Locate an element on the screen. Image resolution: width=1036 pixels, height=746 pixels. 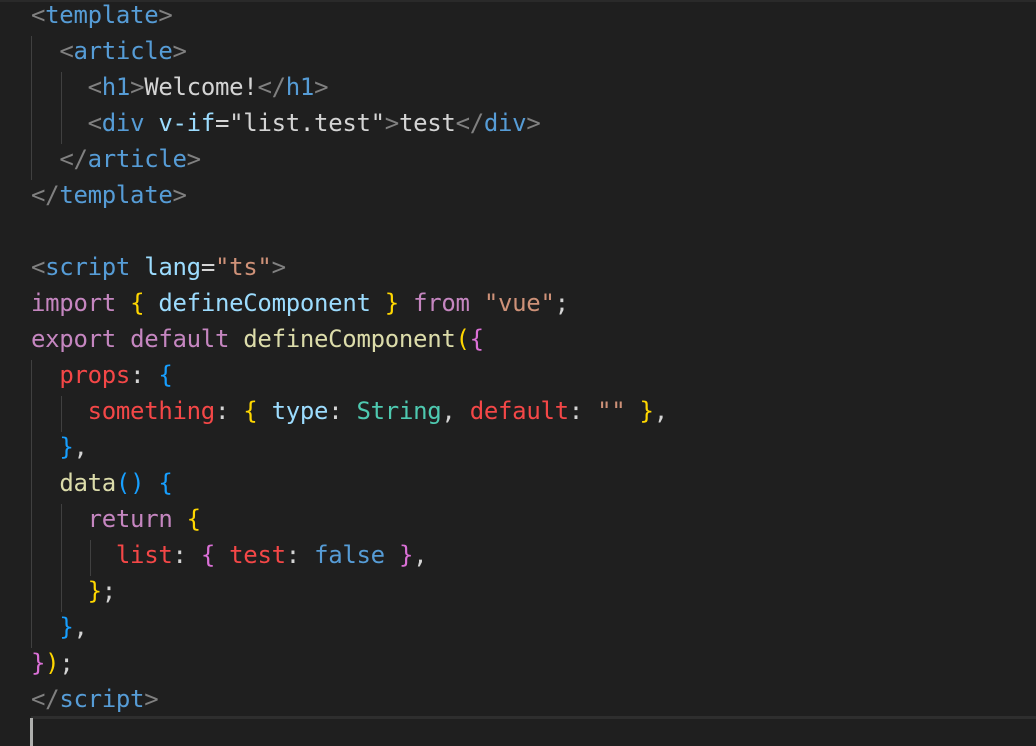
code-line: }); is located at coordinates (349, 666).